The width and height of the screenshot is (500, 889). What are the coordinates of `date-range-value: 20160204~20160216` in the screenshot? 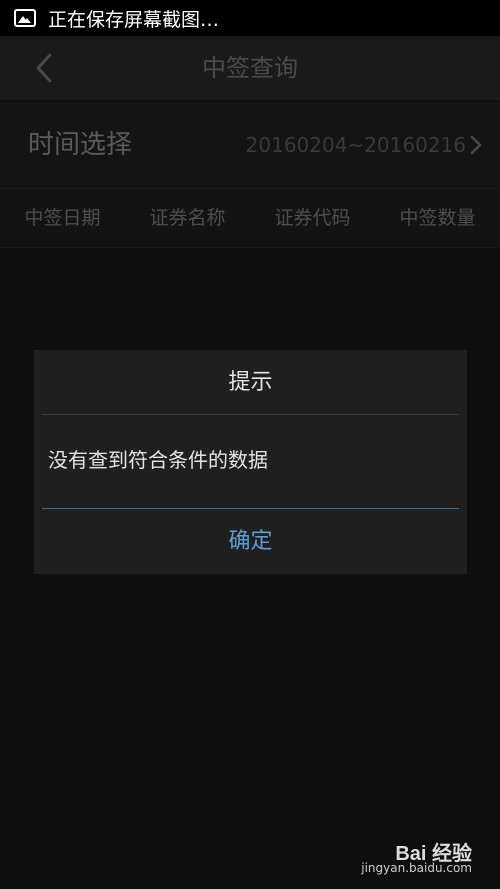 It's located at (355, 145).